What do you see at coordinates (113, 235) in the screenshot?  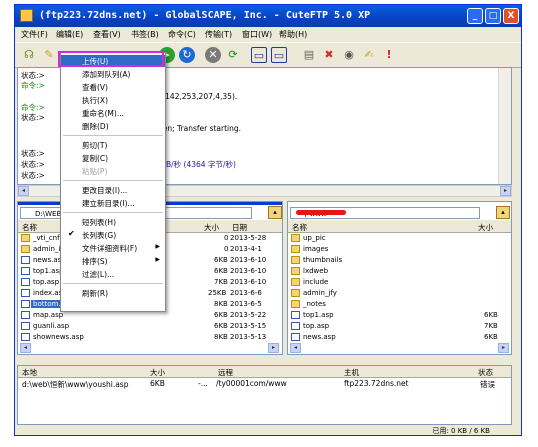 I see `menu-item-long-list: ✔ 长列表(G)` at bounding box center [113, 235].